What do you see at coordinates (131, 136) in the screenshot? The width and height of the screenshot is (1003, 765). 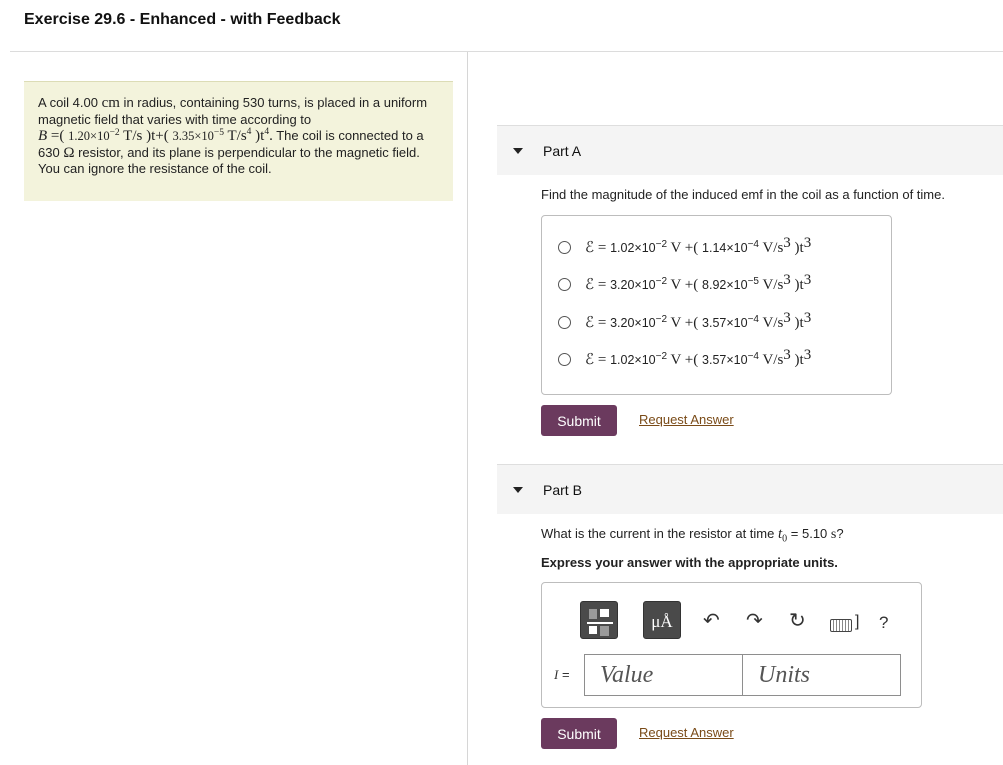 I see `unit-1: T/s` at bounding box center [131, 136].